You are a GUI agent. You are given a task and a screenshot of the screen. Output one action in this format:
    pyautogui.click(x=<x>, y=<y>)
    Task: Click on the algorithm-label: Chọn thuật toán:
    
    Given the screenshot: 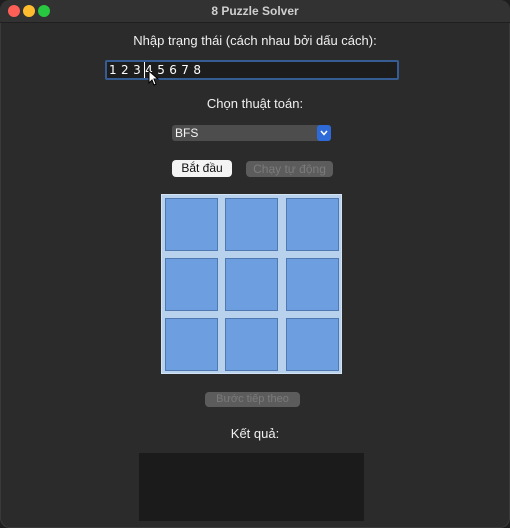 What is the action you would take?
    pyautogui.click(x=255, y=103)
    